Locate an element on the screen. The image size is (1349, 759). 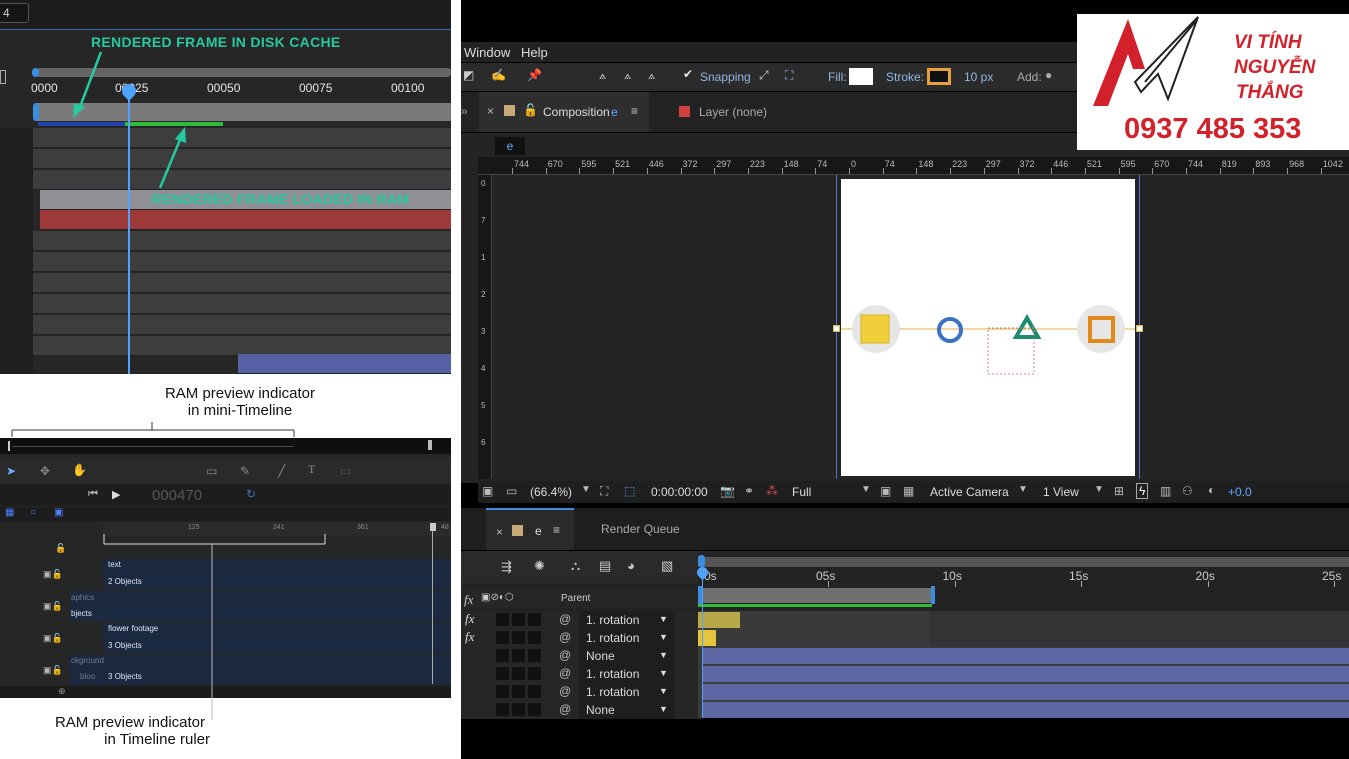
film-icon: ▣ is located at coordinates (58, 512).